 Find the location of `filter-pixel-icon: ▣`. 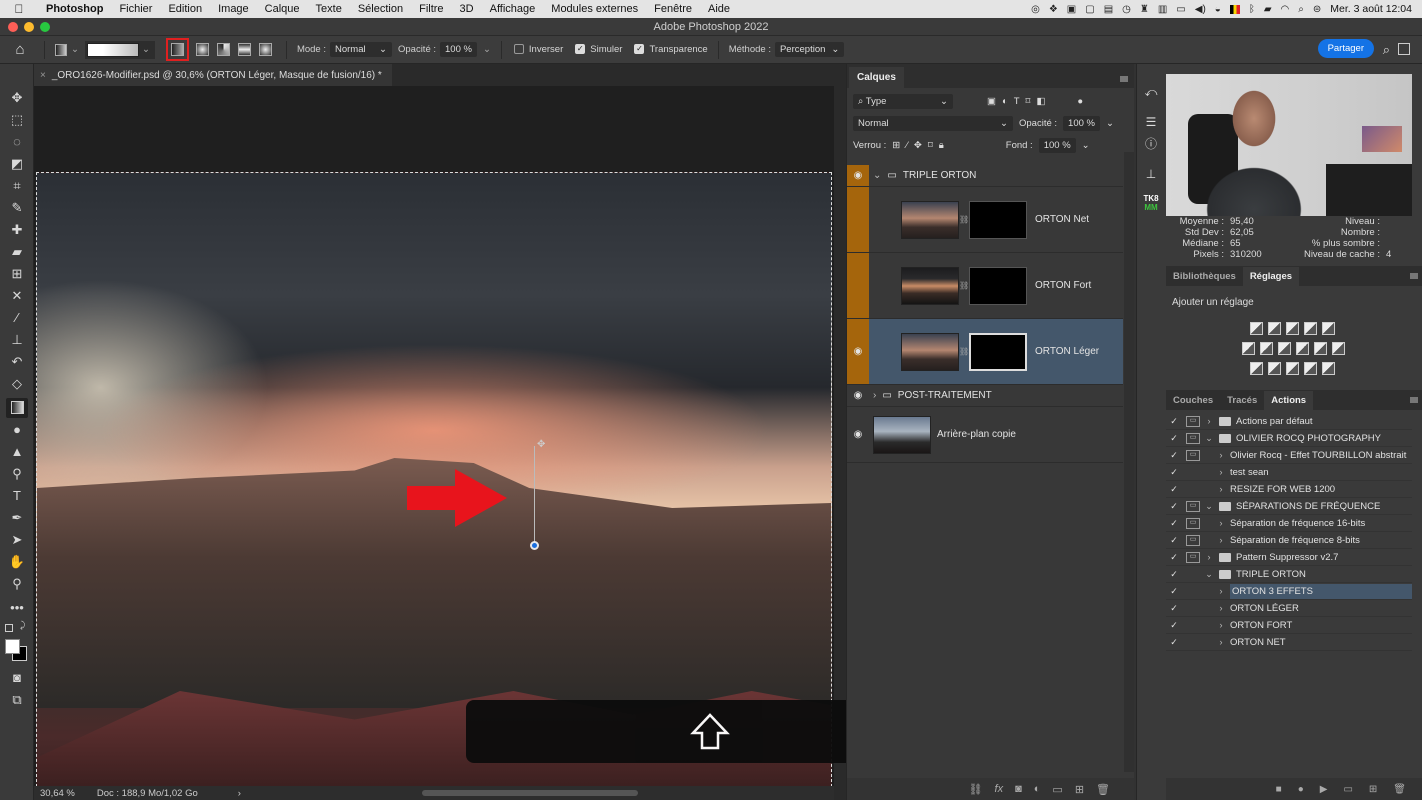

filter-pixel-icon: ▣ is located at coordinates (991, 101).